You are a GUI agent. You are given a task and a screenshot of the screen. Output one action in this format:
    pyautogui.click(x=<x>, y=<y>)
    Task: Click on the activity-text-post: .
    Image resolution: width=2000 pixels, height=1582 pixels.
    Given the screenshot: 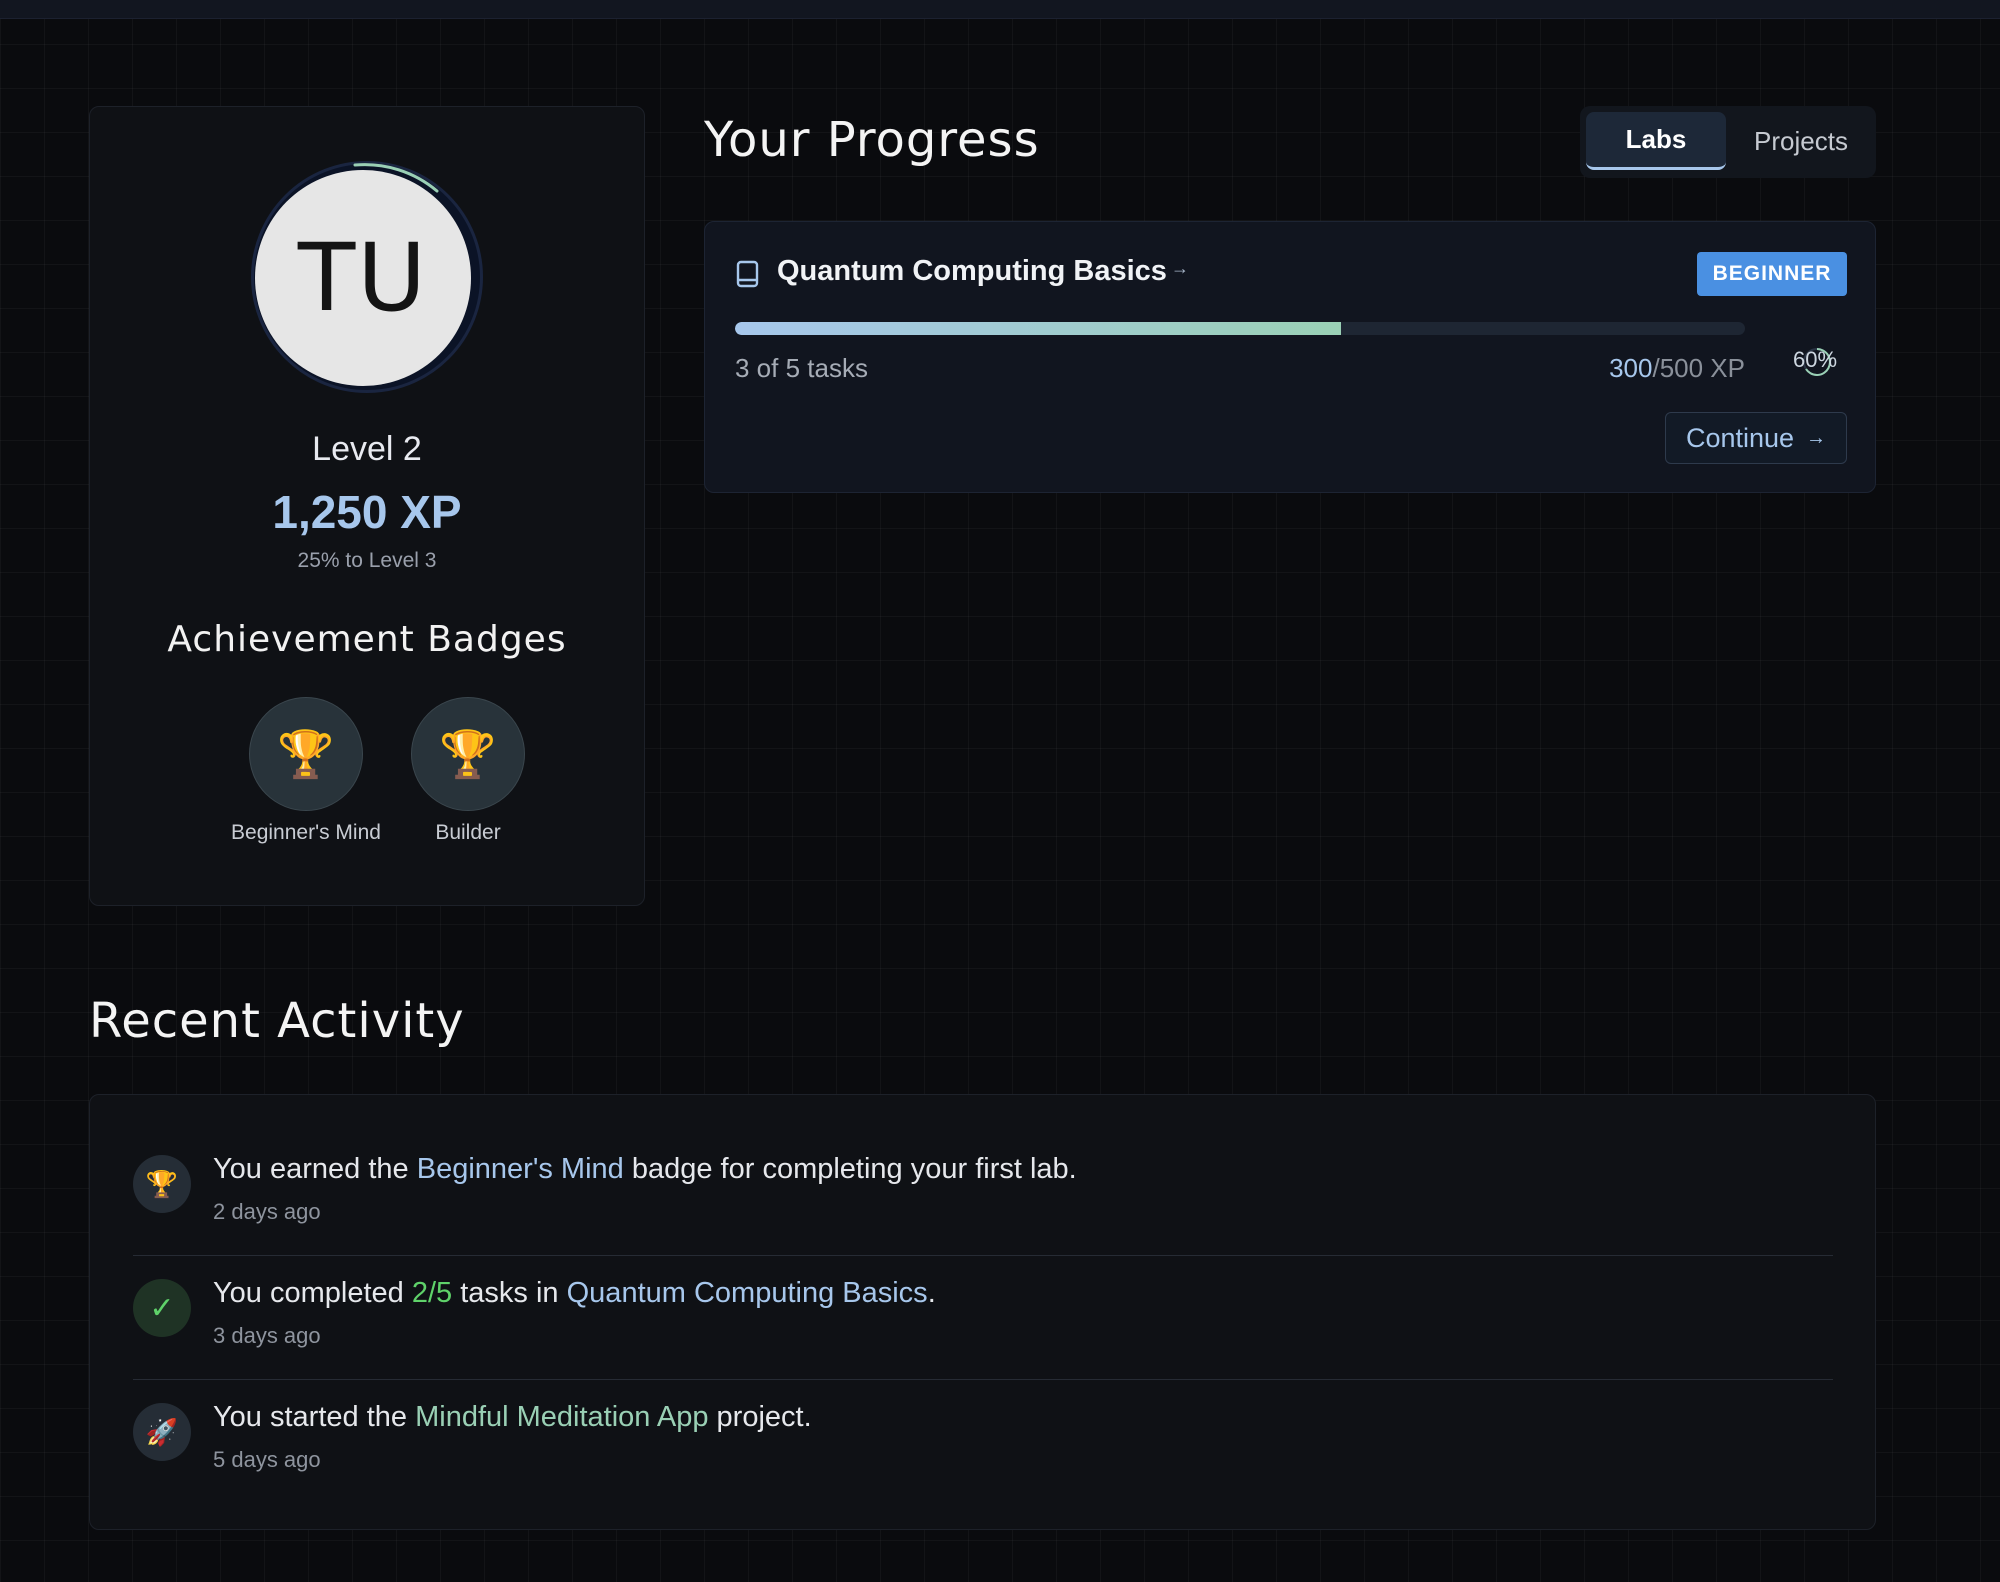 What is the action you would take?
    pyautogui.click(x=931, y=1293)
    